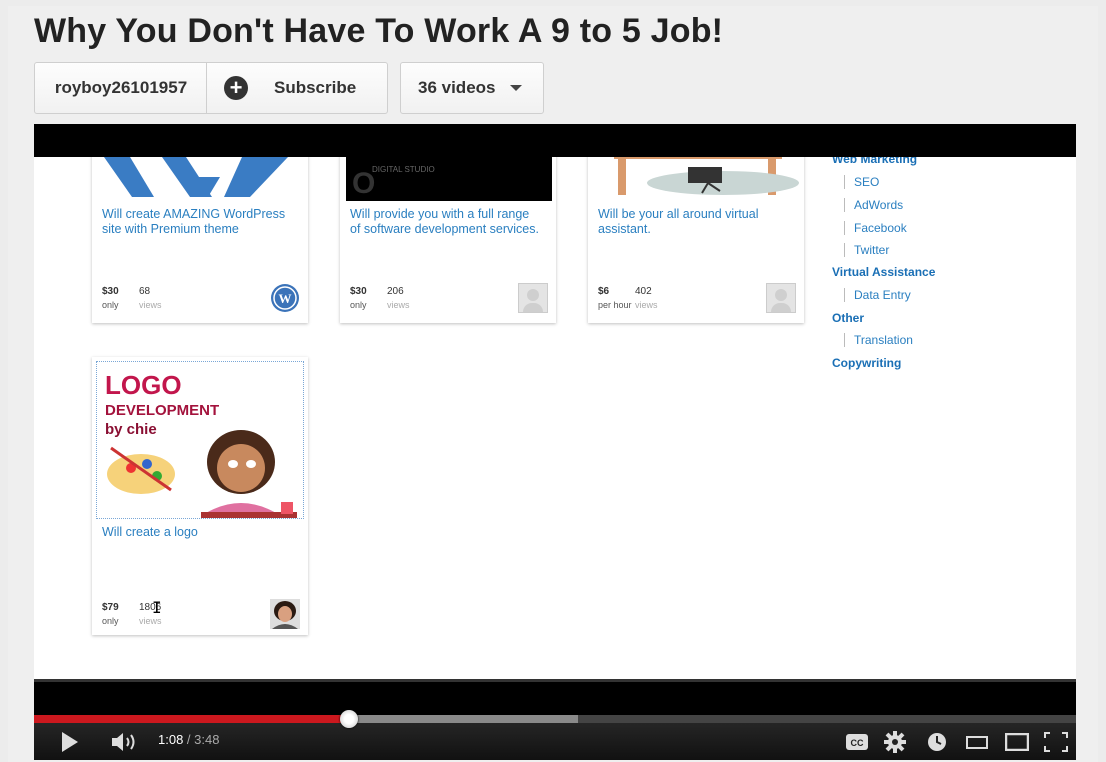  I want to click on thumb-decoration: O, so click(364, 183).